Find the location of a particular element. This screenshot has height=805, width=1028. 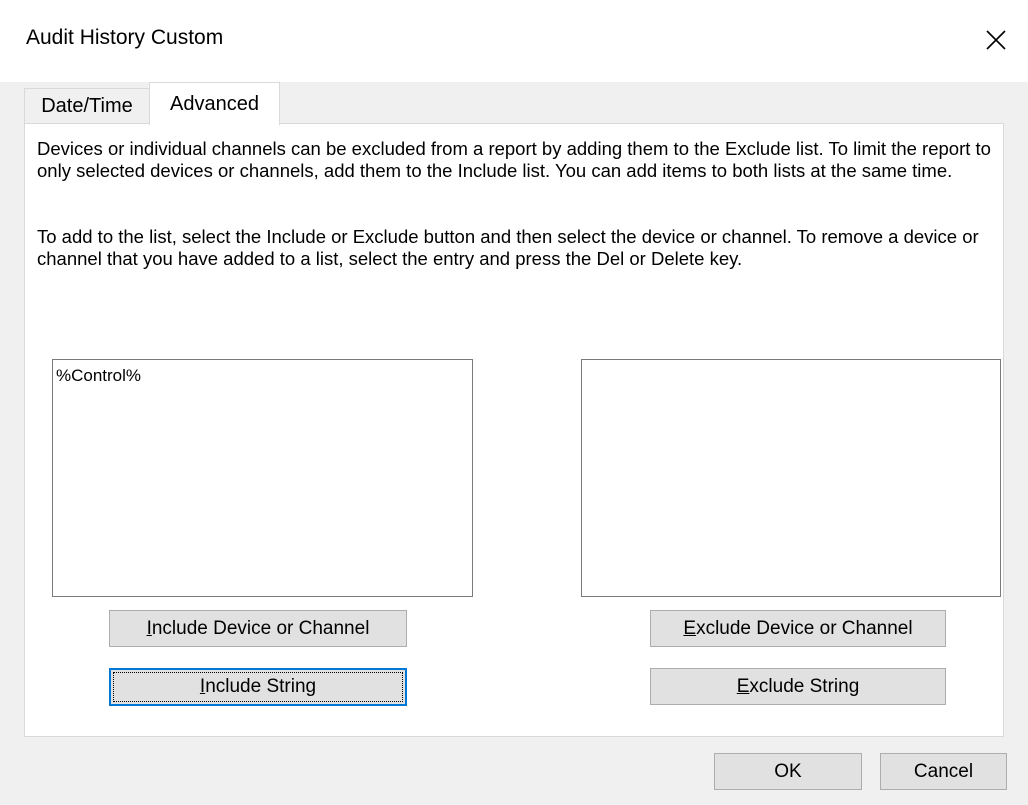

tab-date-time: Date/Time is located at coordinates (87, 106).